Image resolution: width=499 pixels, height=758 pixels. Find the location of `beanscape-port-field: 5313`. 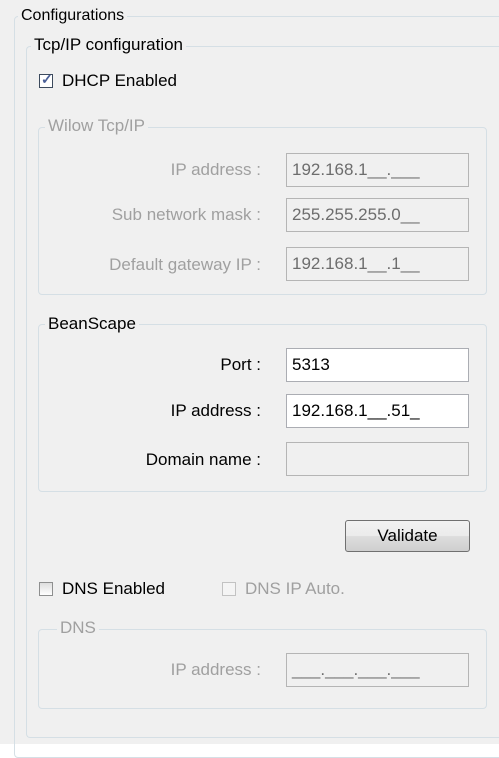

beanscape-port-field: 5313 is located at coordinates (377, 365).